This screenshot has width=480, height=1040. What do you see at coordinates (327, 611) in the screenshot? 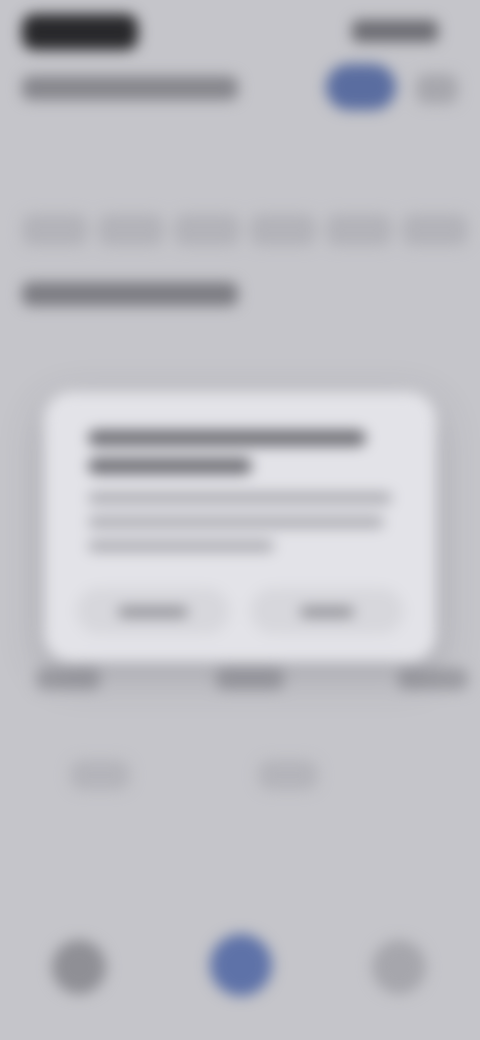
I see `dialog-primary-button` at bounding box center [327, 611].